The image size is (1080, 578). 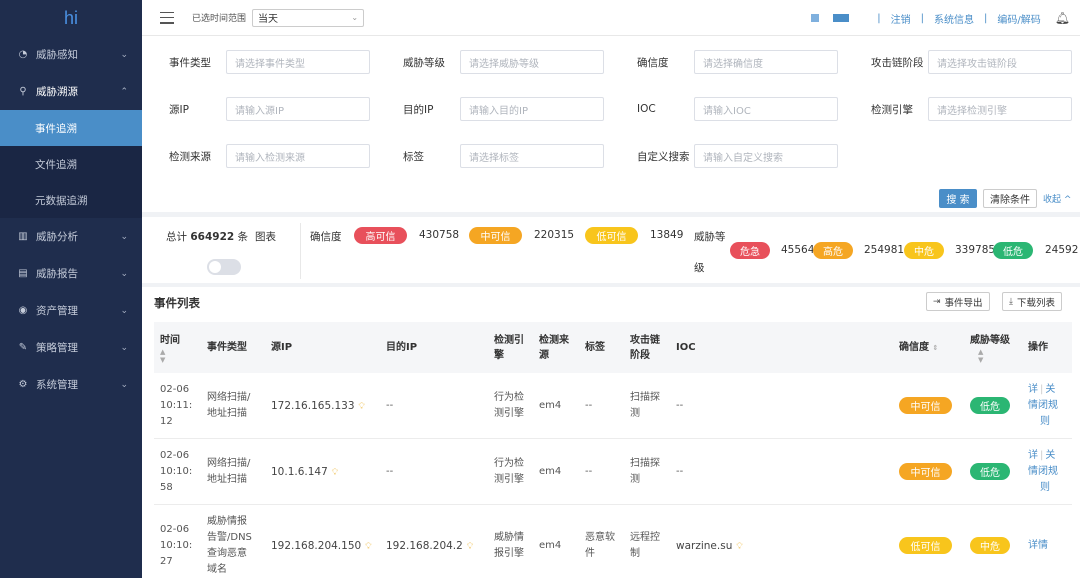 What do you see at coordinates (1013, 250) in the screenshot?
I see `low-badge: 低危` at bounding box center [1013, 250].